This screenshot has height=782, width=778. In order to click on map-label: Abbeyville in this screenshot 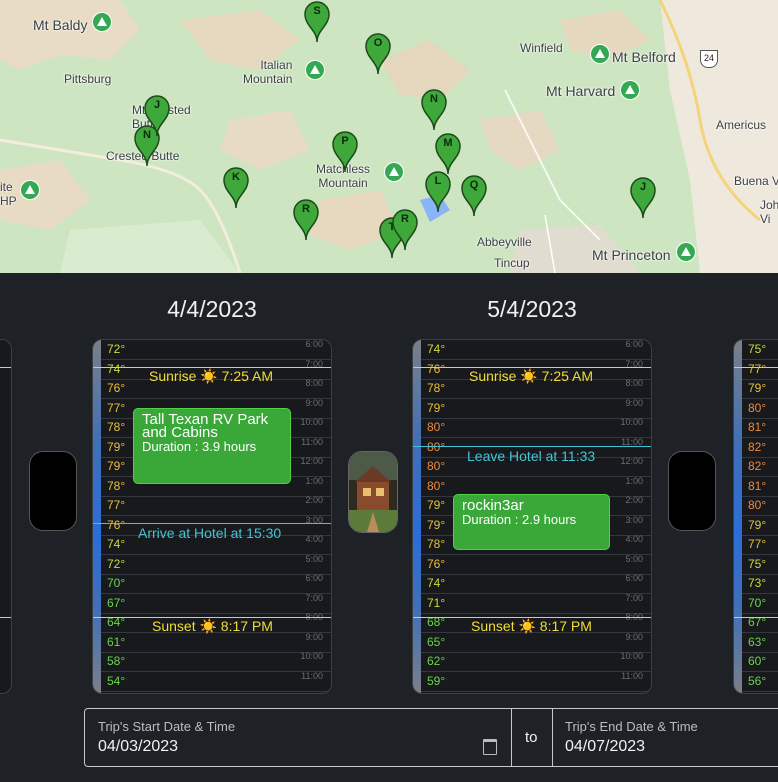, I will do `click(504, 242)`.